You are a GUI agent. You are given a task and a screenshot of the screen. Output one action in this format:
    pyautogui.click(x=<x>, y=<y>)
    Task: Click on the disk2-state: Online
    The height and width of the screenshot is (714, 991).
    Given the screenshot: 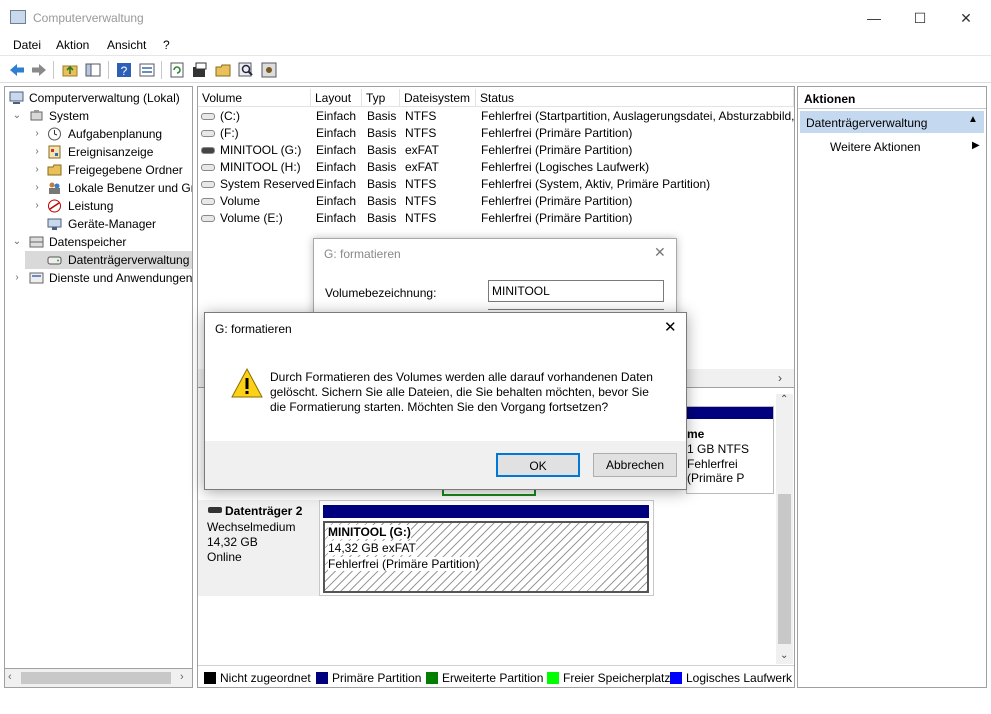 What is the action you would take?
    pyautogui.click(x=224, y=557)
    